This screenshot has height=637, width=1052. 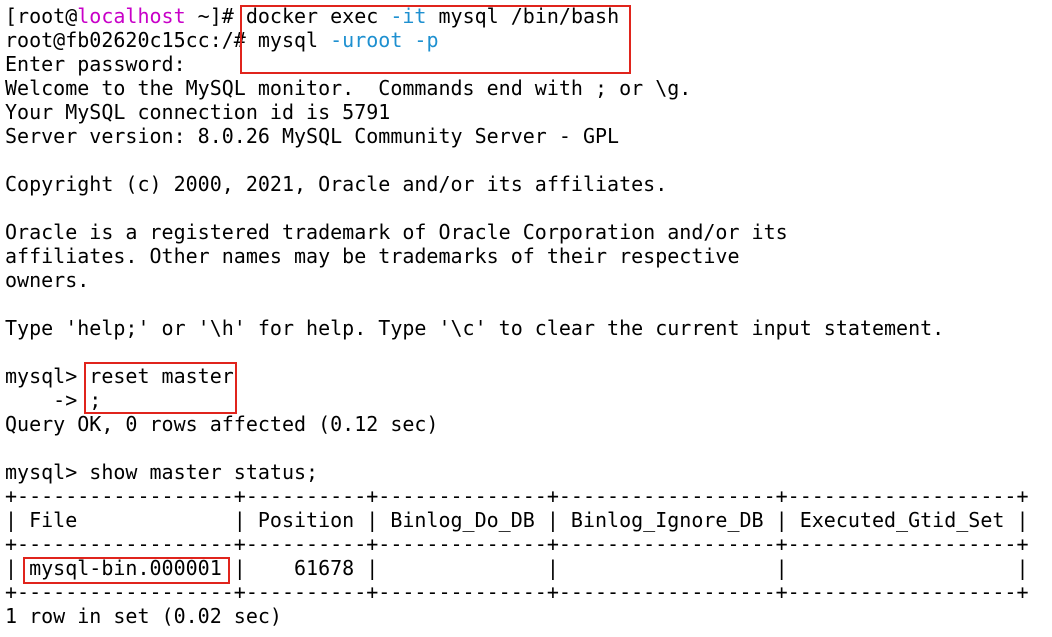 What do you see at coordinates (47, 400) in the screenshot?
I see `continuation-prompt: ->` at bounding box center [47, 400].